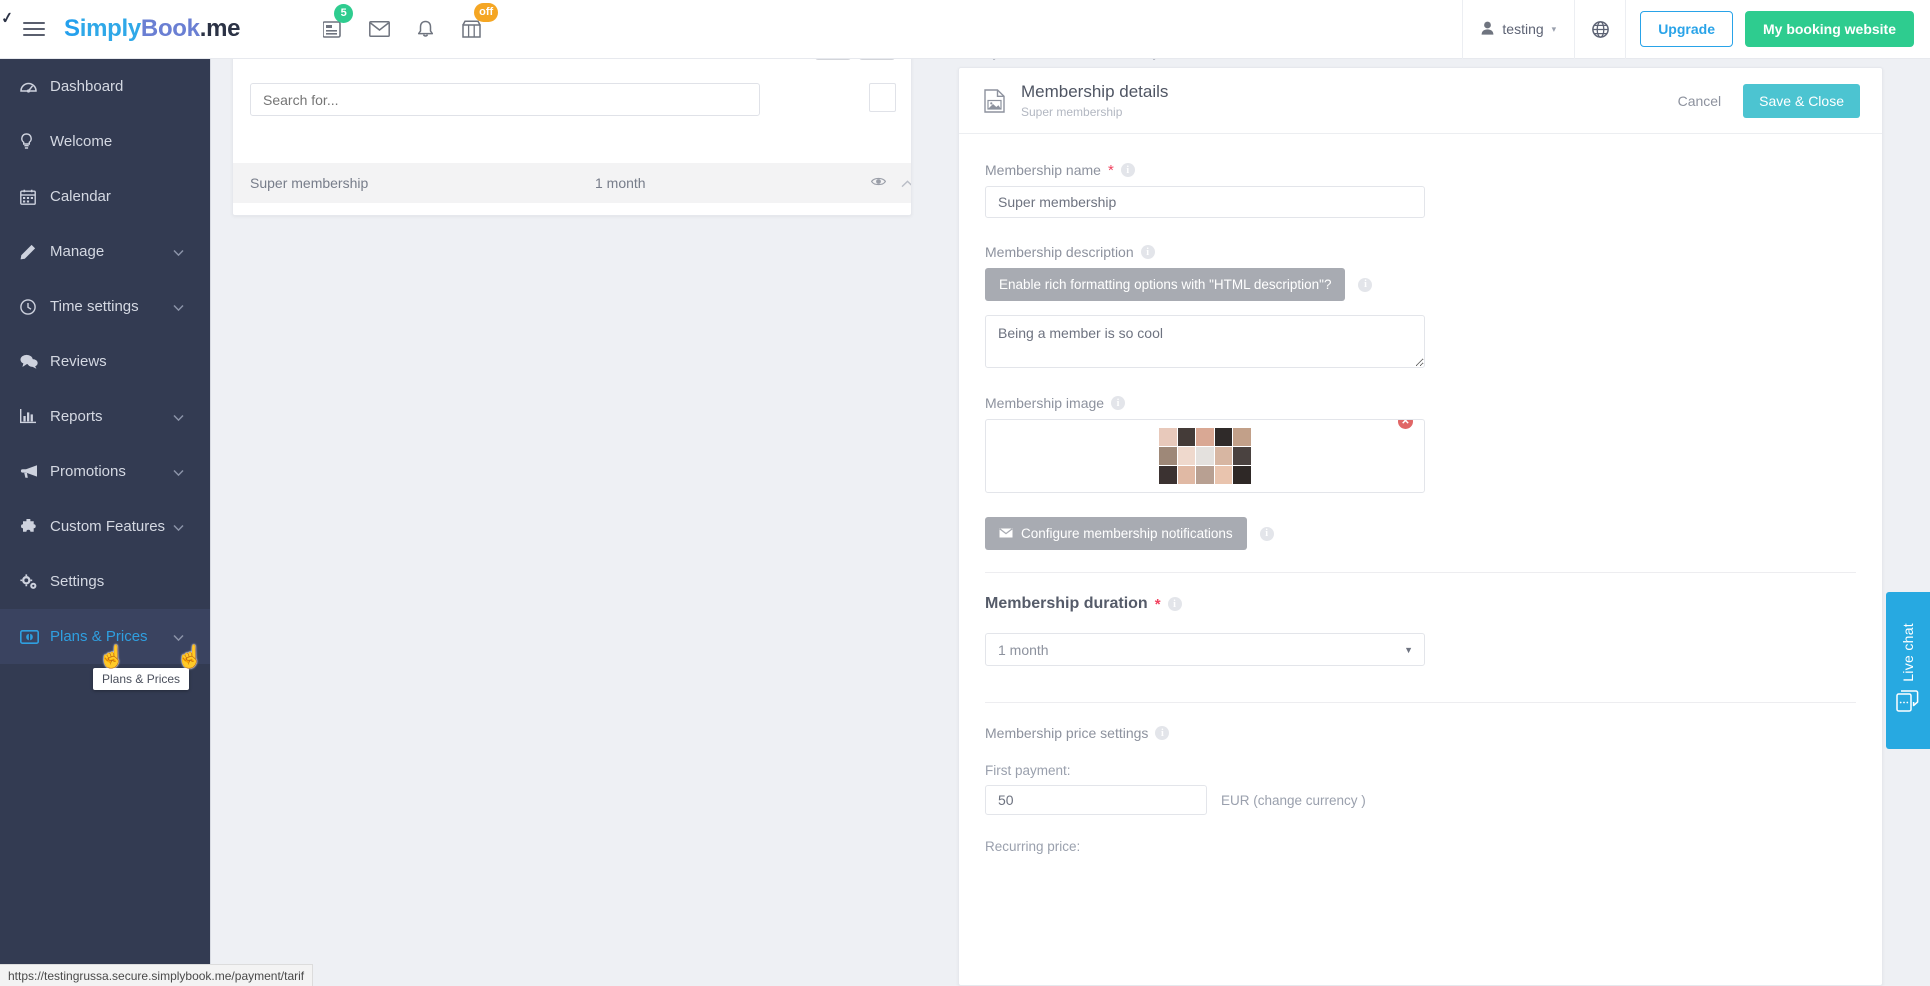 This screenshot has width=1930, height=986. What do you see at coordinates (81, 141) in the screenshot?
I see `sidebar-item-label: Welcome` at bounding box center [81, 141].